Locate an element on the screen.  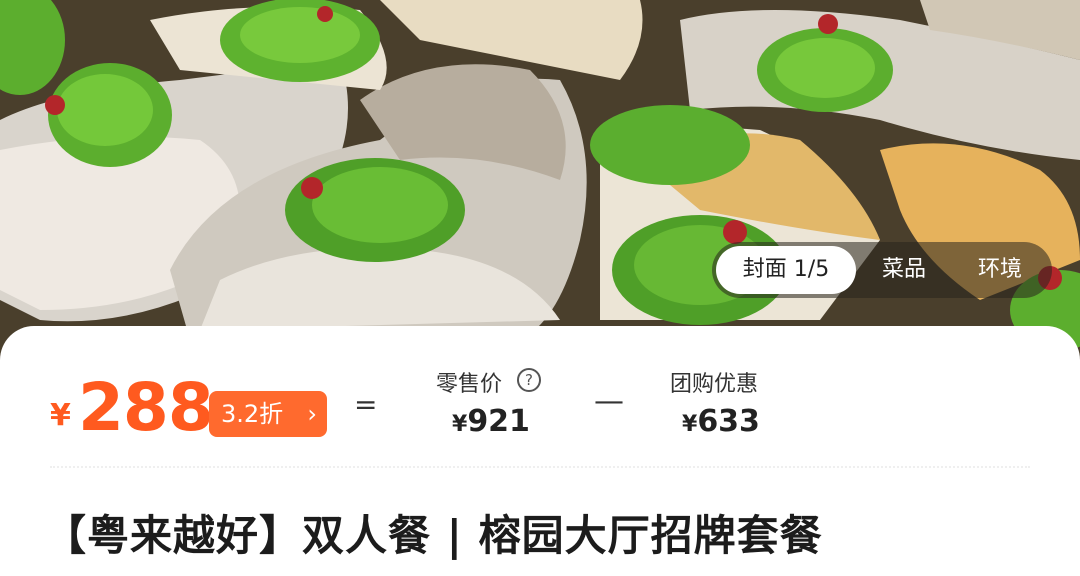
group-discount-label: 团购优惠 is located at coordinates (714, 384).